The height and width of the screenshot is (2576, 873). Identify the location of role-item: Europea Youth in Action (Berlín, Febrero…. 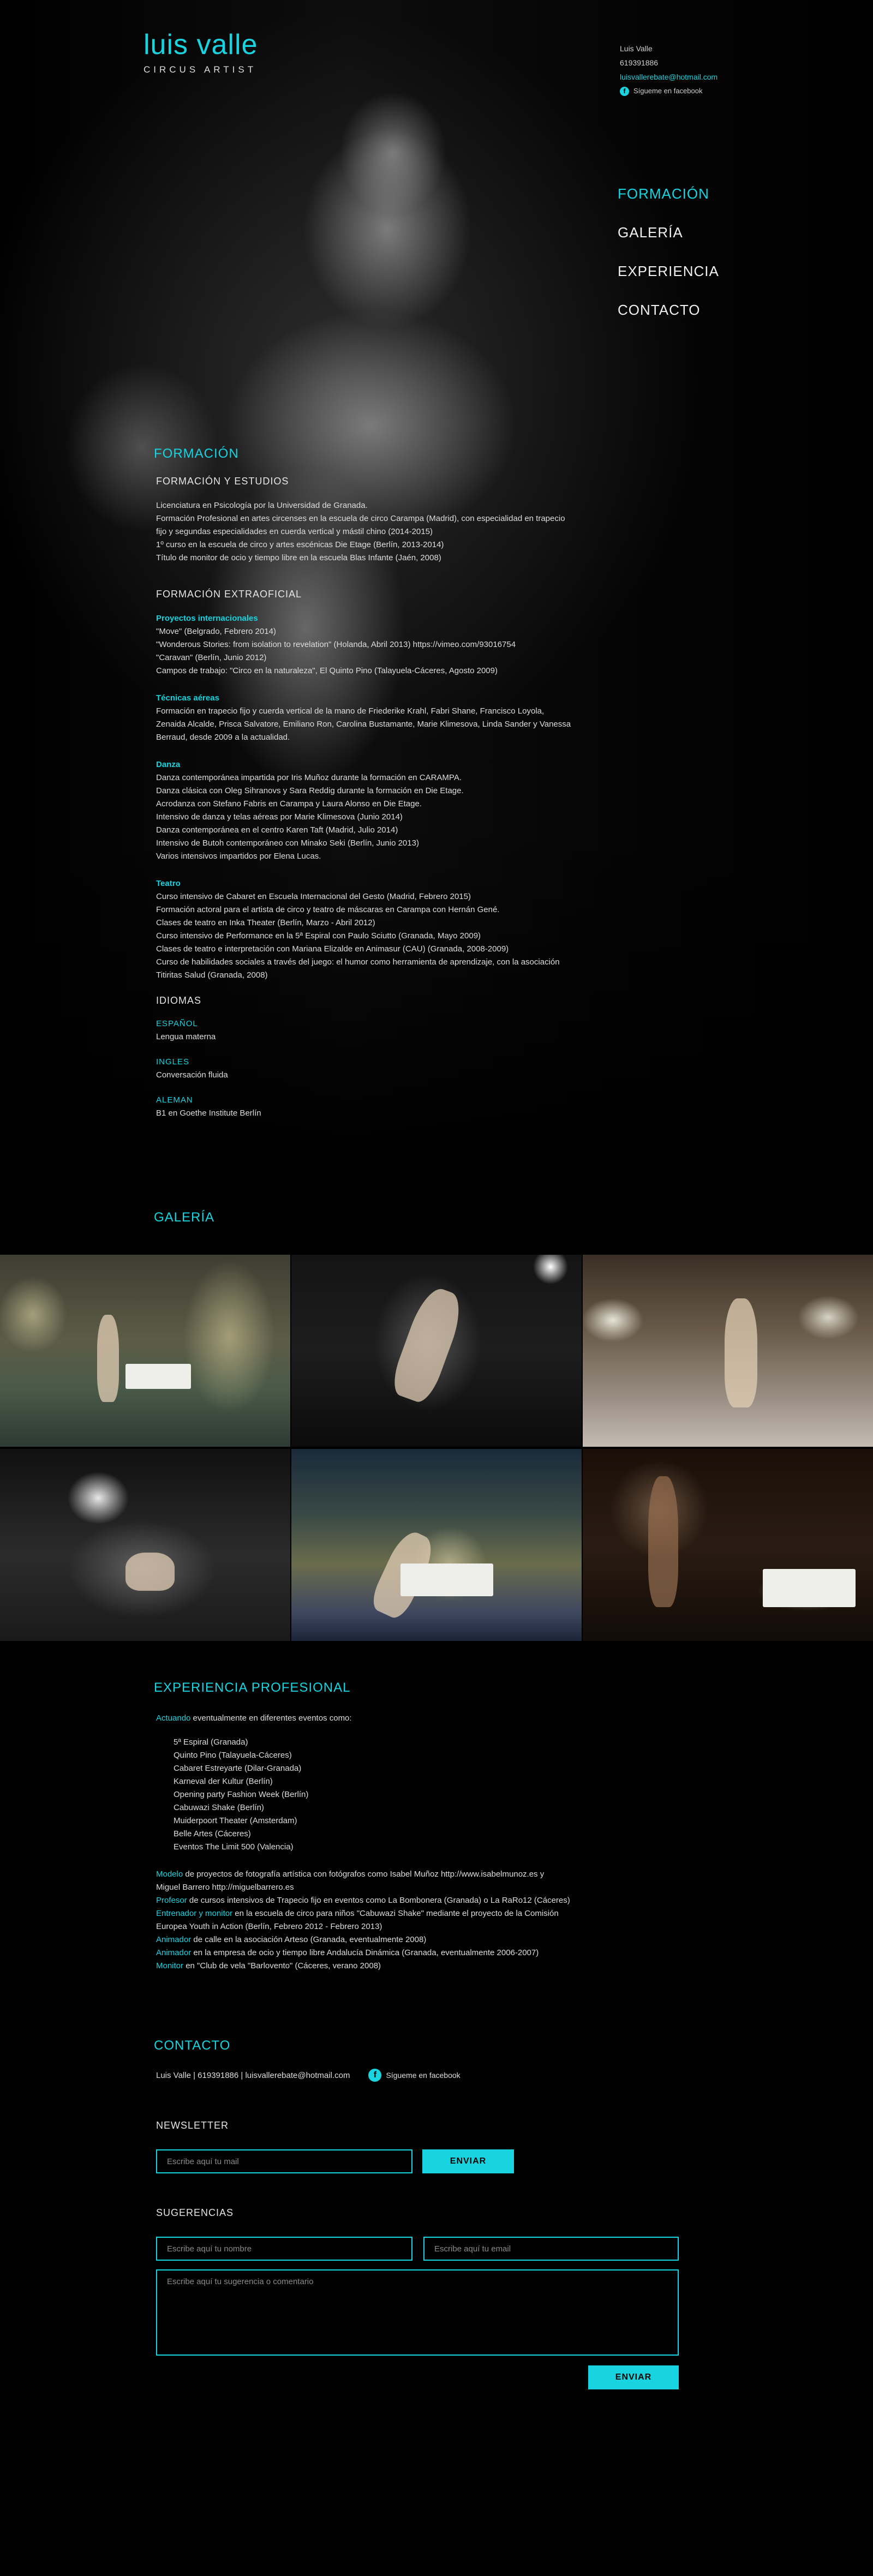
(407, 1927).